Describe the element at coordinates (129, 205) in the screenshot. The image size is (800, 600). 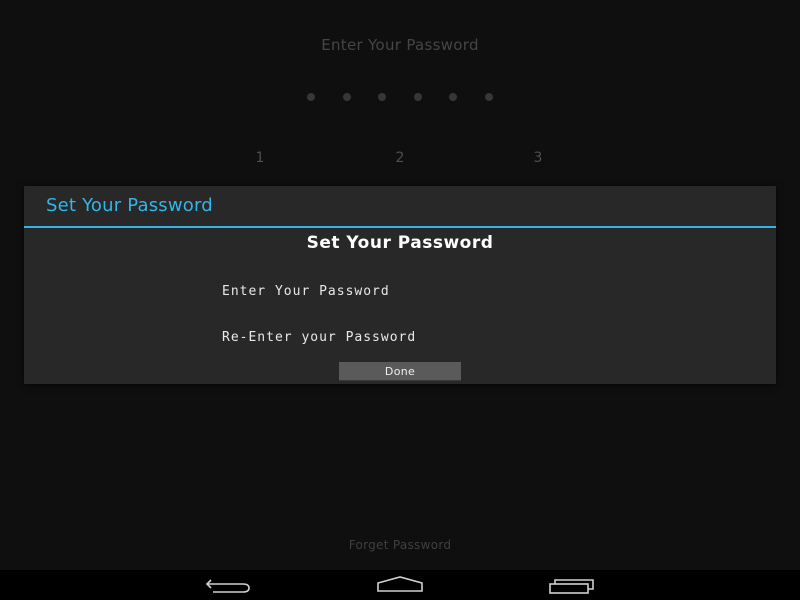
I see `dialog-title: Set Your Password` at that location.